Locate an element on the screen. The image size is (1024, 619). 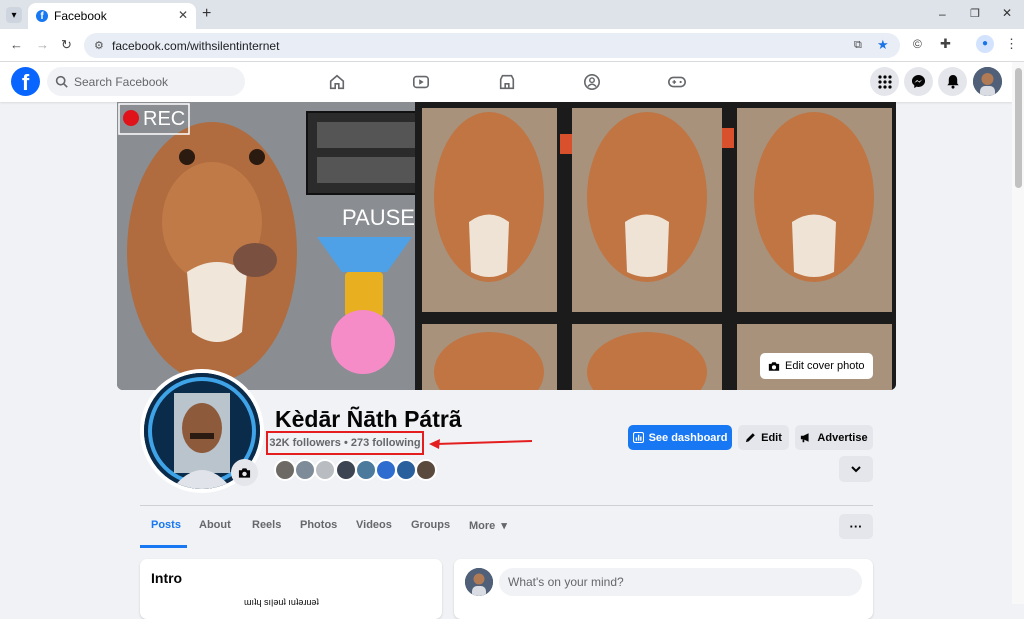
edit-label: Edit is located at coordinates (771, 437).